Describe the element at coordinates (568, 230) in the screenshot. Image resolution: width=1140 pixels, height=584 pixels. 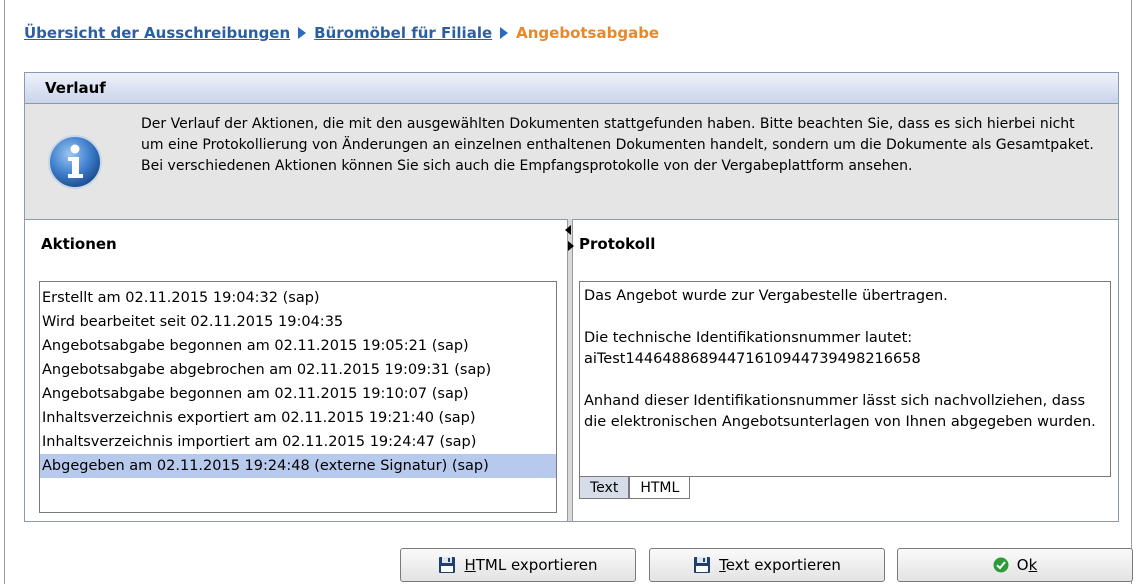
I see `collapse-left-icon` at that location.